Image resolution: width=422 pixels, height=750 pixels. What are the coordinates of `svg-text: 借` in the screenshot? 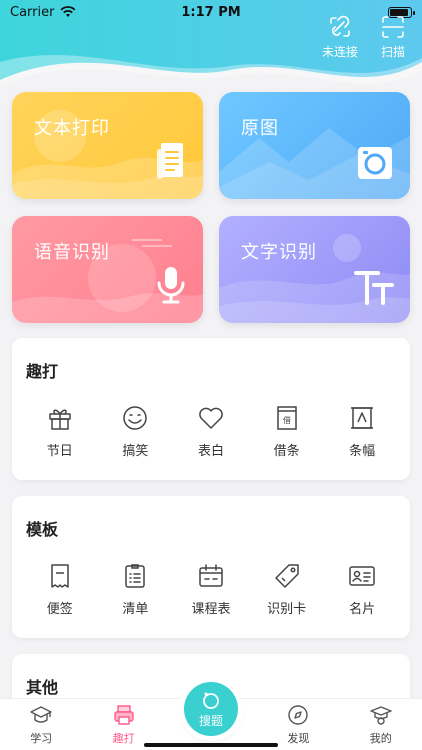 It's located at (287, 420).